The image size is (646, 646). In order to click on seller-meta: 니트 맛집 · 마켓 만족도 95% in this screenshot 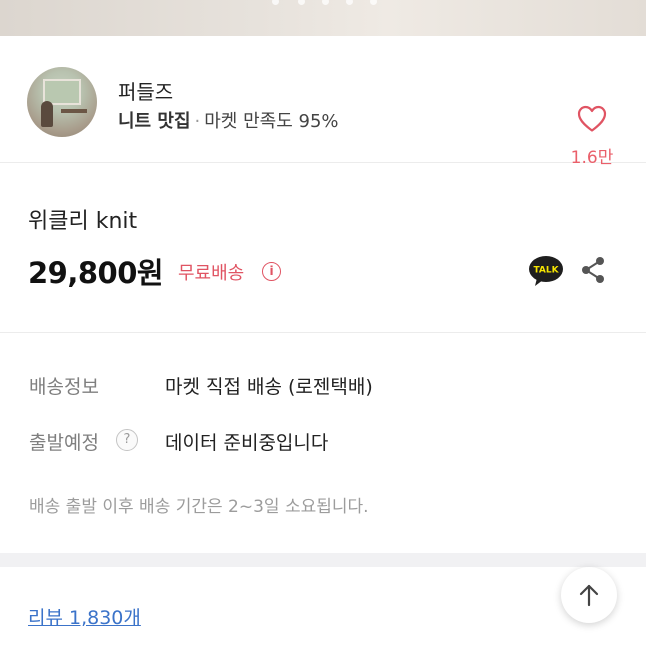, I will do `click(228, 120)`.